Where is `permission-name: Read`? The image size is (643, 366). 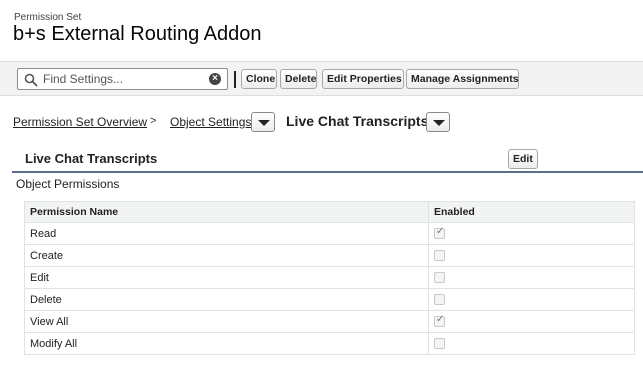 permission-name: Read is located at coordinates (226, 233).